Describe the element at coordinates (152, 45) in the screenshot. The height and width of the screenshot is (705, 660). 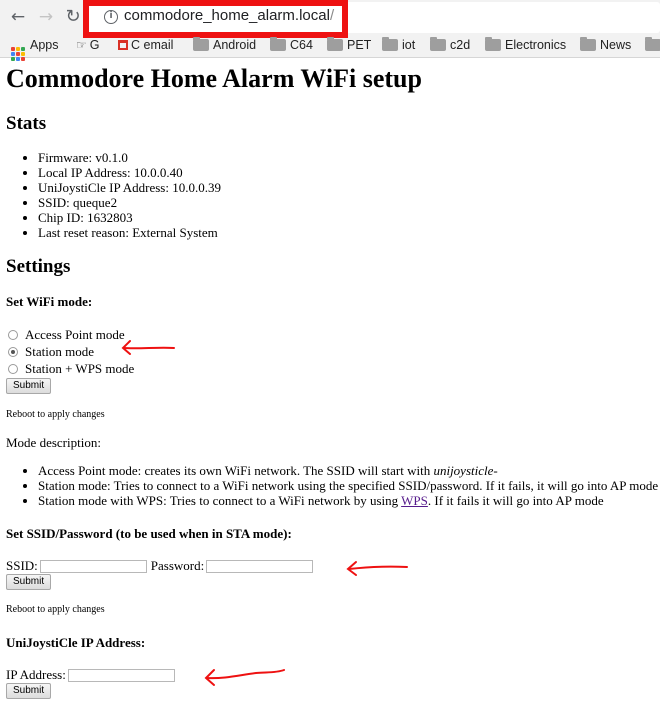
I see `bookmark-label: C email` at that location.